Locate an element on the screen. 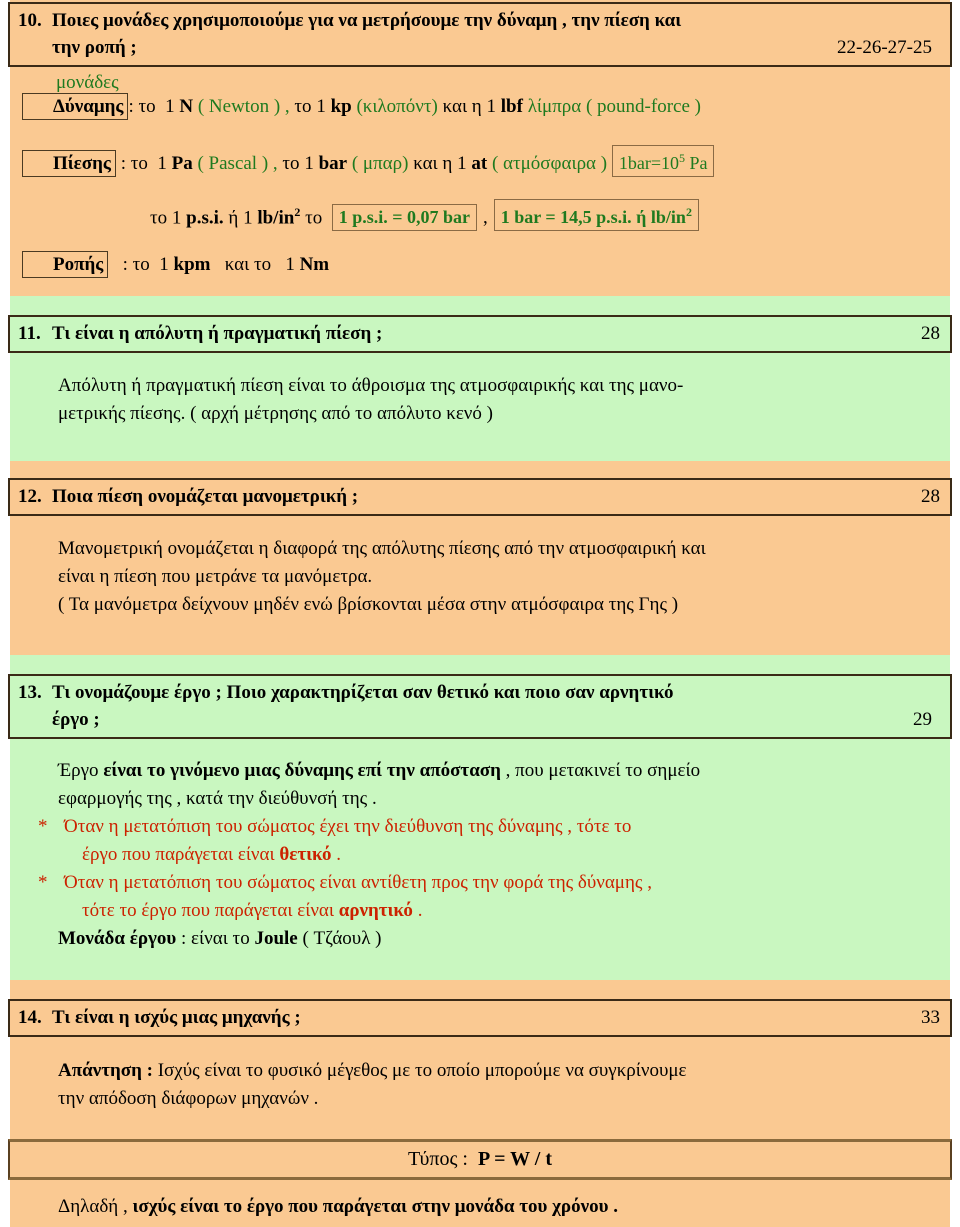 Image resolution: width=960 pixels, height=1227 pixels. pressure-u1-num: 1 is located at coordinates (162, 163).